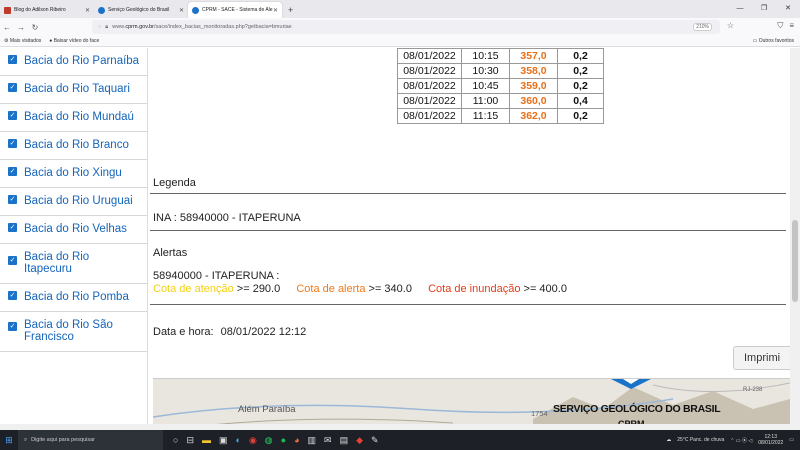  What do you see at coordinates (258, 289) in the screenshot?
I see `attention-value: >= 290.0` at bounding box center [258, 289].